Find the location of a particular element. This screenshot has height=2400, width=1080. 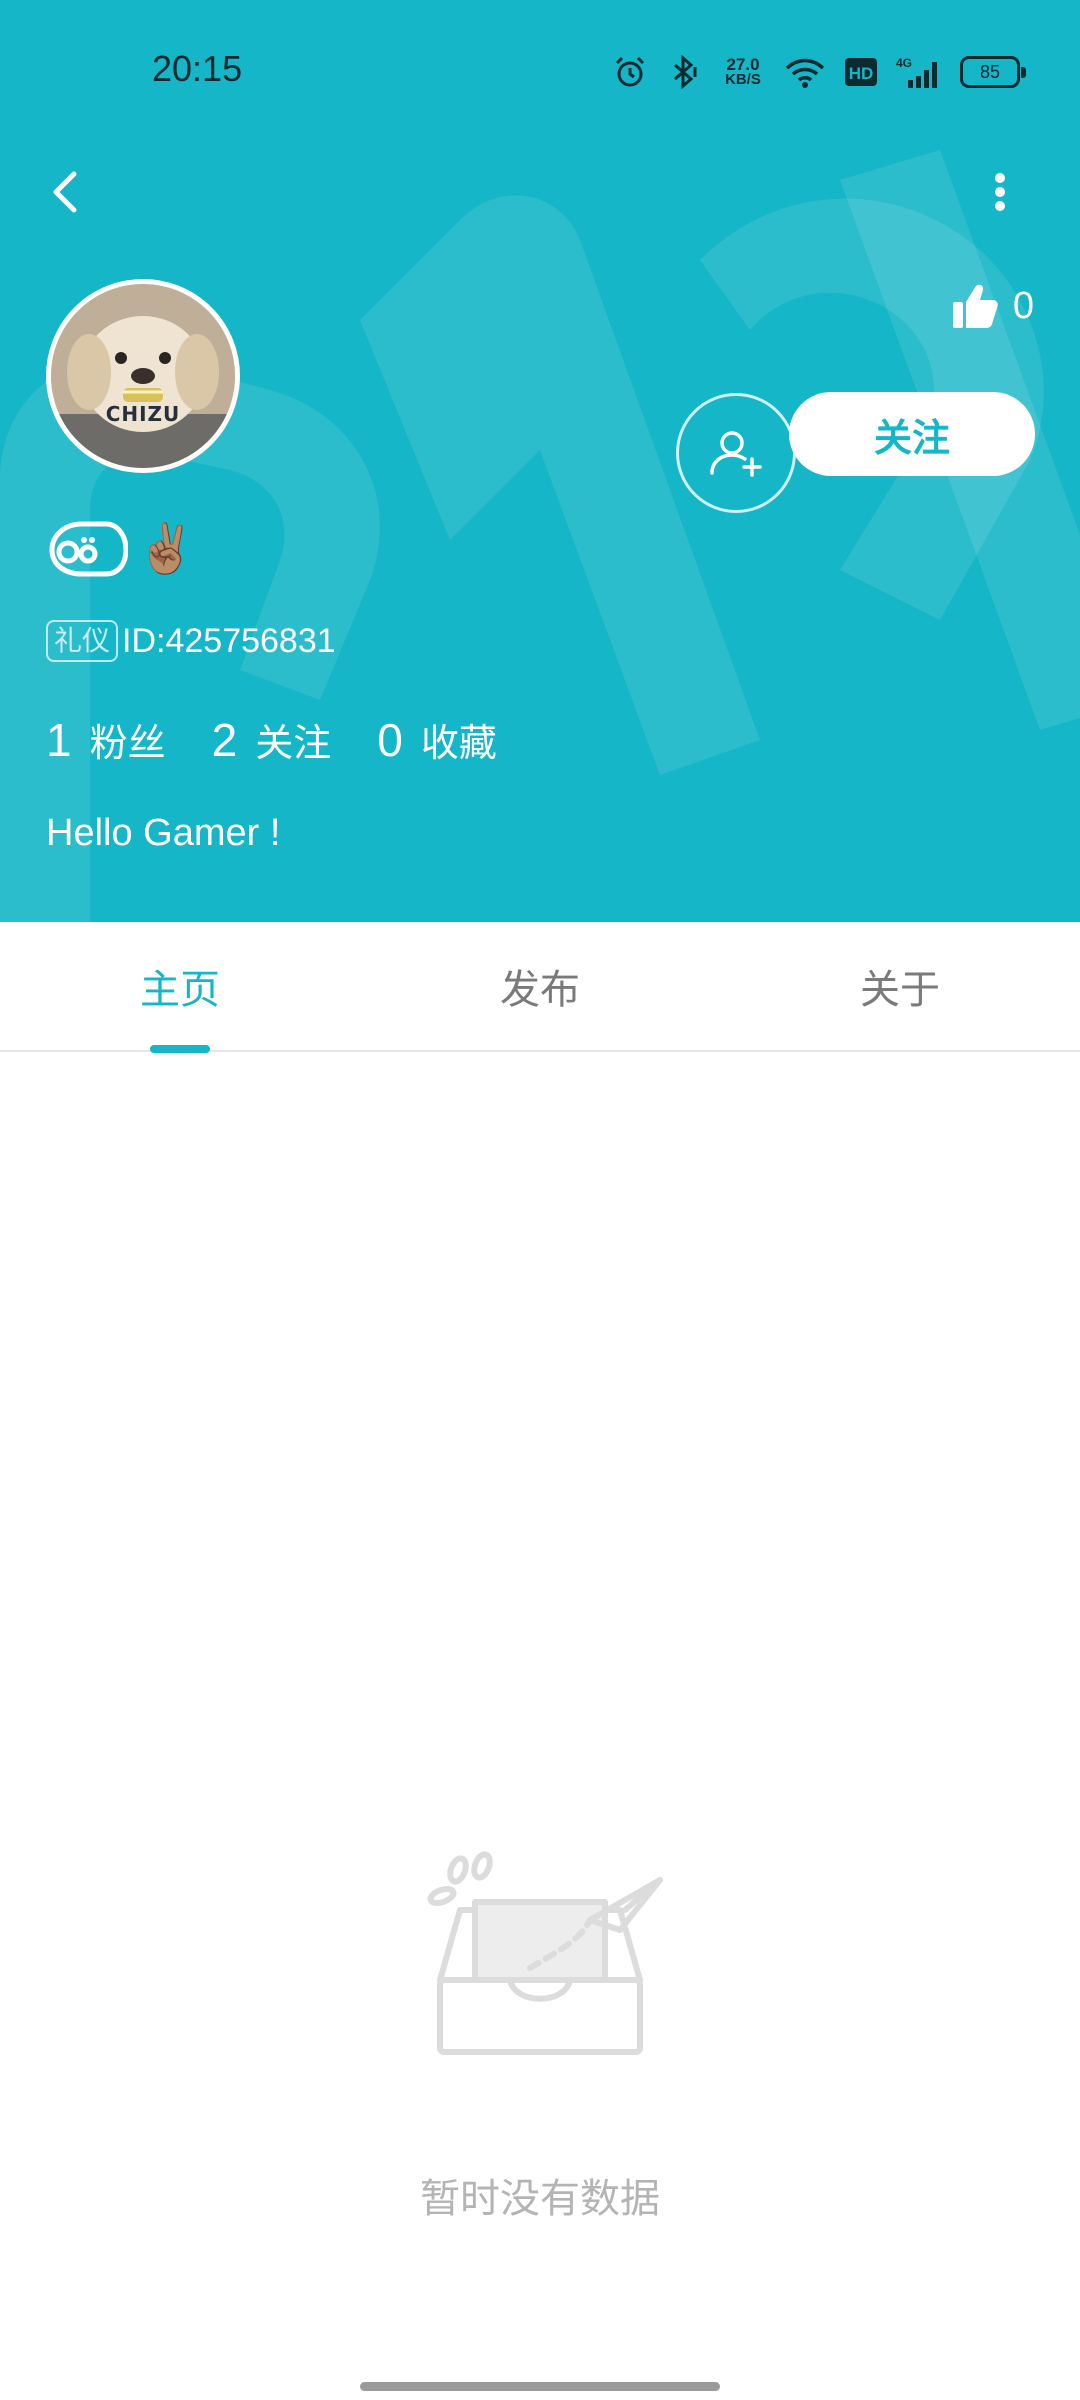

empty-state-text: 暂时没有数据 is located at coordinates (540, 2199).